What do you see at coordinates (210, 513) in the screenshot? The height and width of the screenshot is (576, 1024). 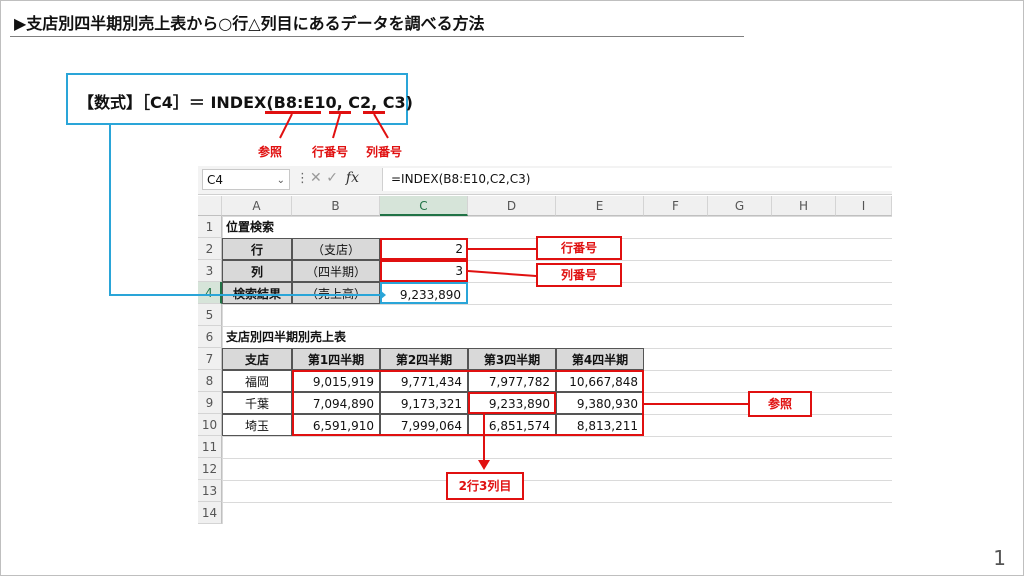 I see `row-header-14: 14` at bounding box center [210, 513].